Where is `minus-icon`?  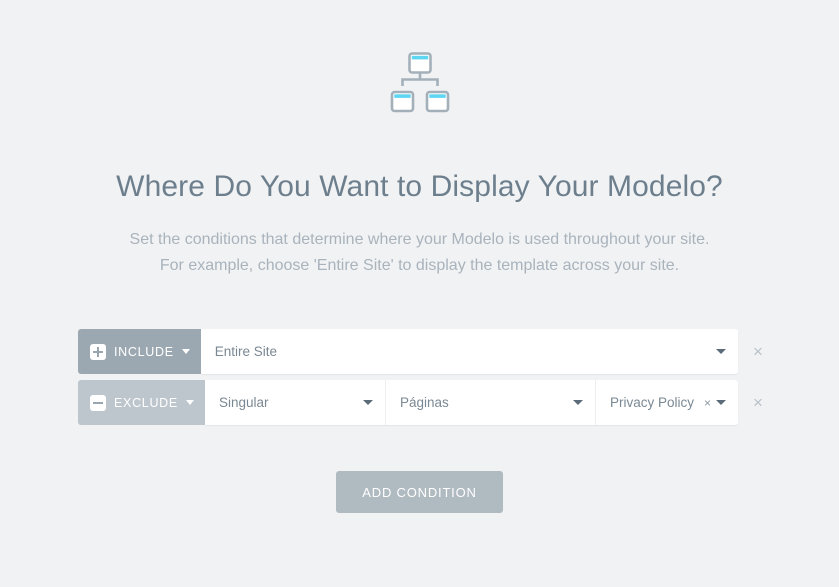 minus-icon is located at coordinates (98, 402).